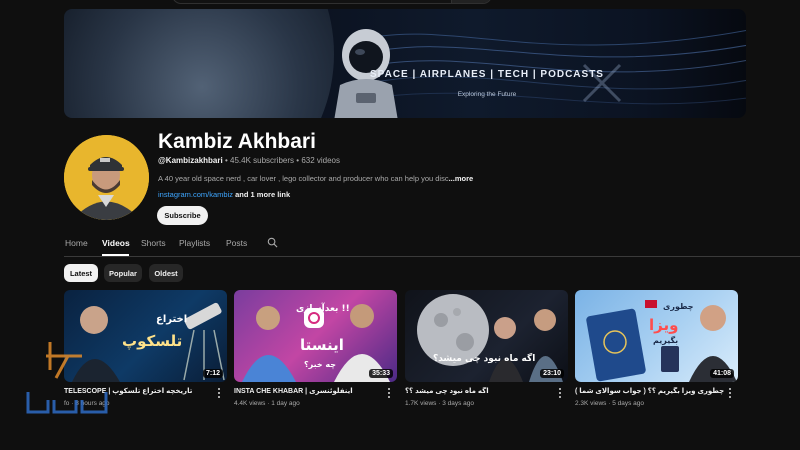 The image size is (800, 450). Describe the element at coordinates (123, 273) in the screenshot. I see `chip-popular: Popular` at that location.